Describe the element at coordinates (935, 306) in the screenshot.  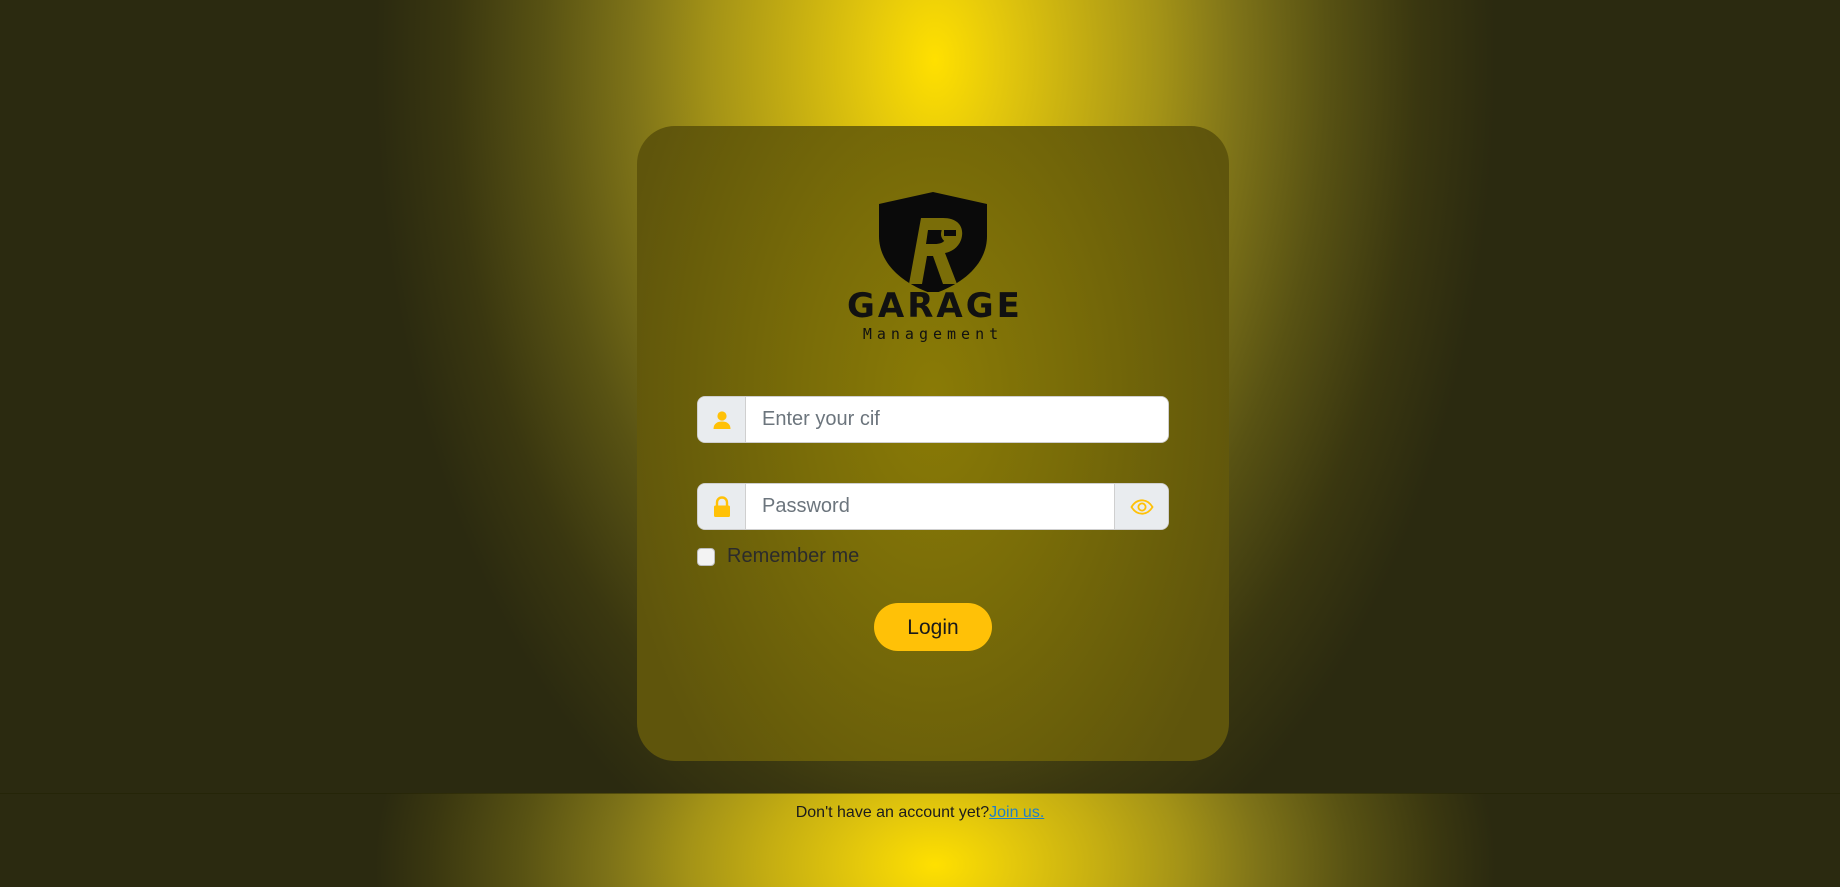
I see `brand-name: GARAGE` at that location.